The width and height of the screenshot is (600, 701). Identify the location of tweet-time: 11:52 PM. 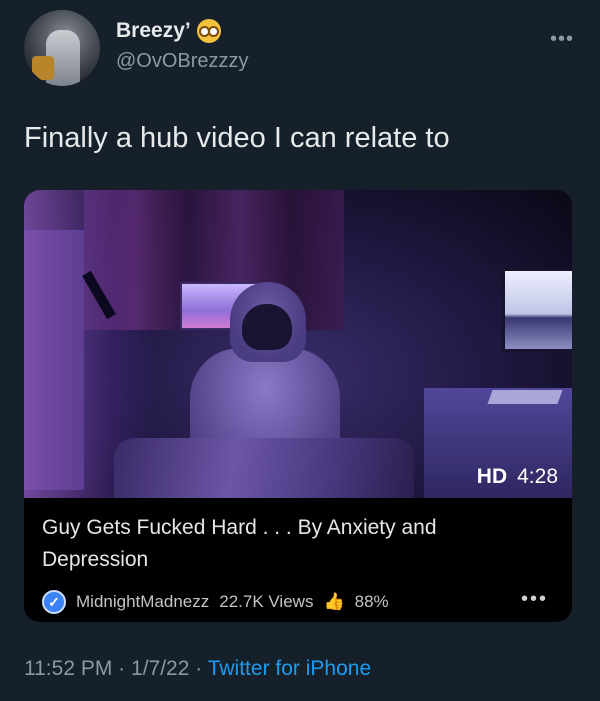
(68, 668).